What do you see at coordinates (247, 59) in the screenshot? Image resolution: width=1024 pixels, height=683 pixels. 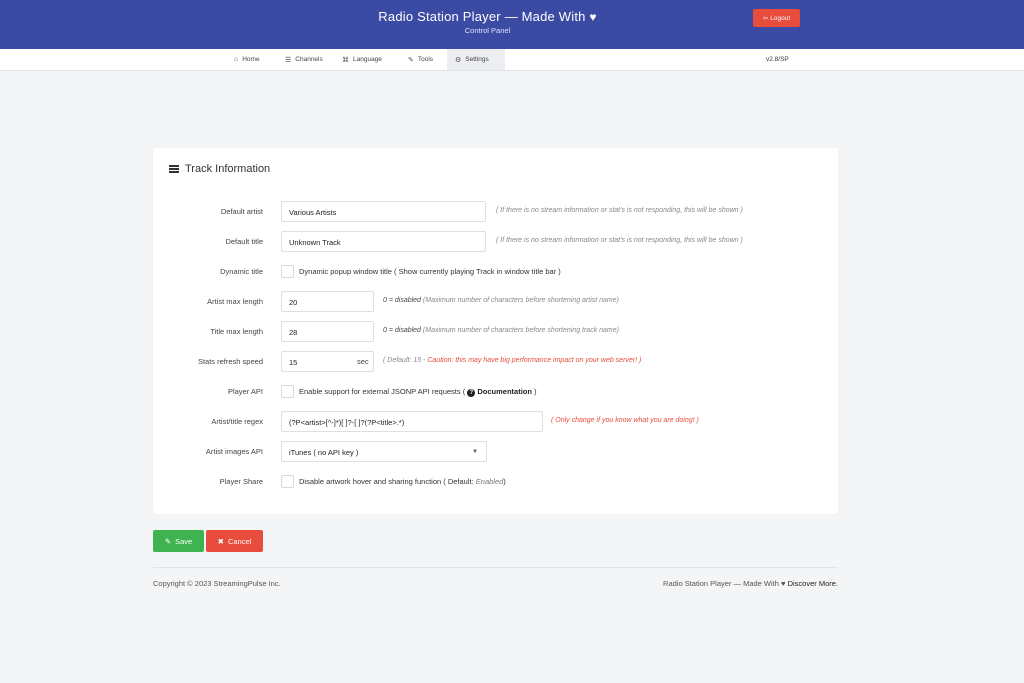 I see `nav-home: ⌂ Home` at bounding box center [247, 59].